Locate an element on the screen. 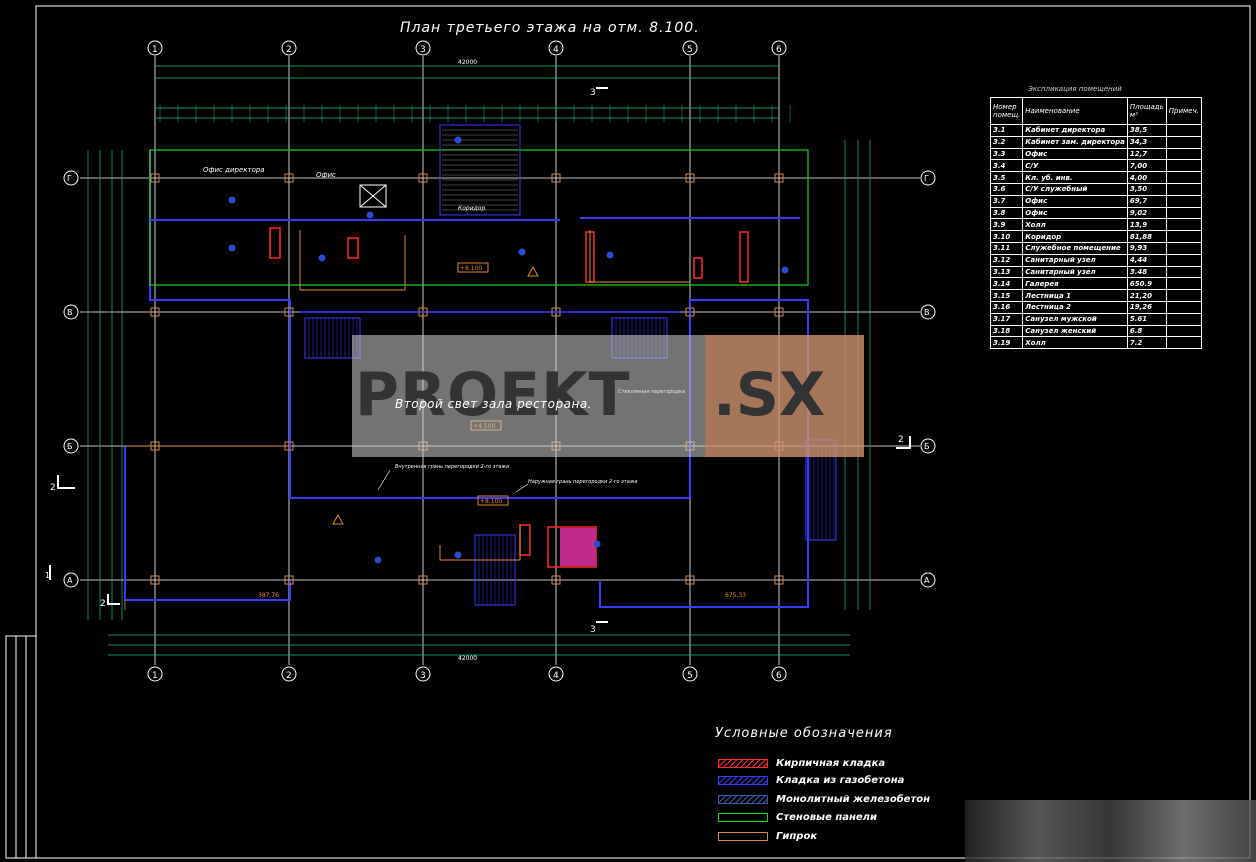 This screenshot has height=862, width=1256. room-number: 3.15 is located at coordinates (1006, 295).